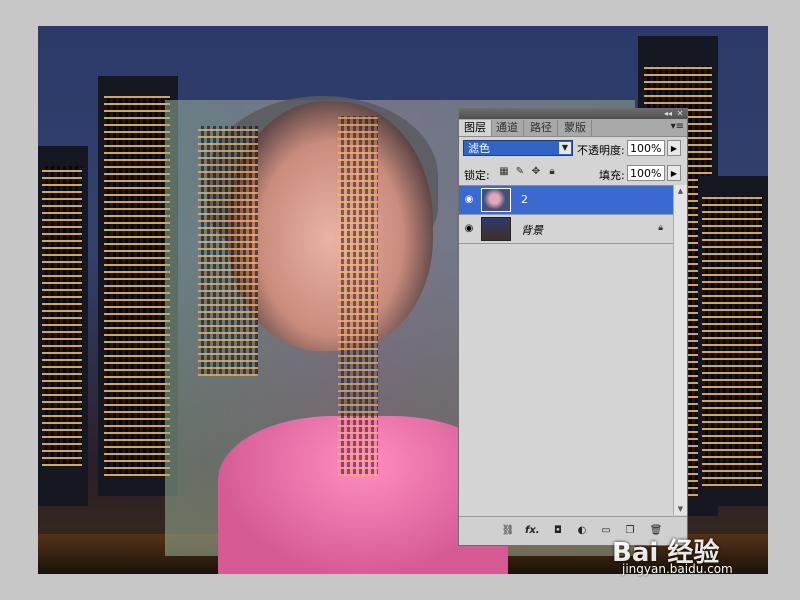 The image size is (800, 600). Describe the element at coordinates (541, 128) in the screenshot. I see `tab-paths: 路径` at that location.